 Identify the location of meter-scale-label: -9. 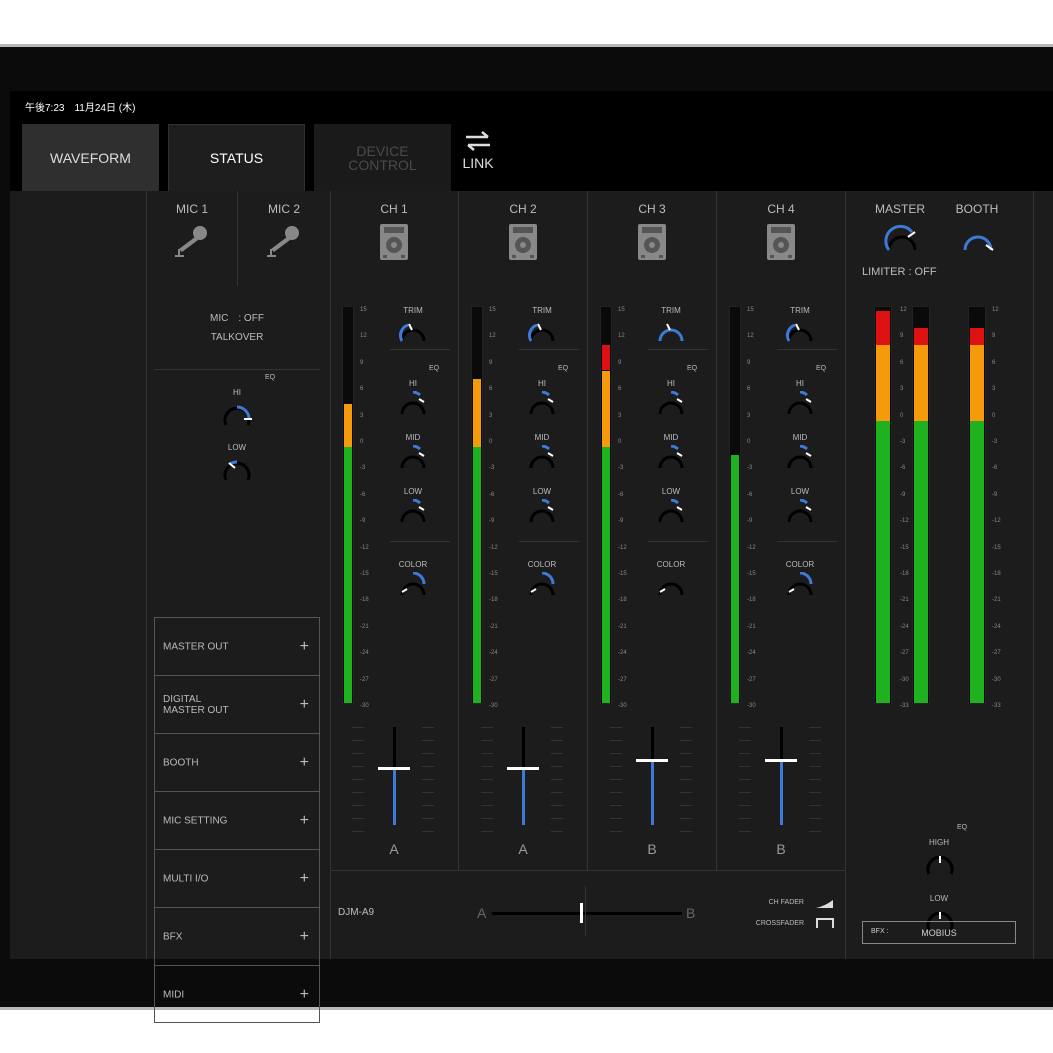
(750, 521).